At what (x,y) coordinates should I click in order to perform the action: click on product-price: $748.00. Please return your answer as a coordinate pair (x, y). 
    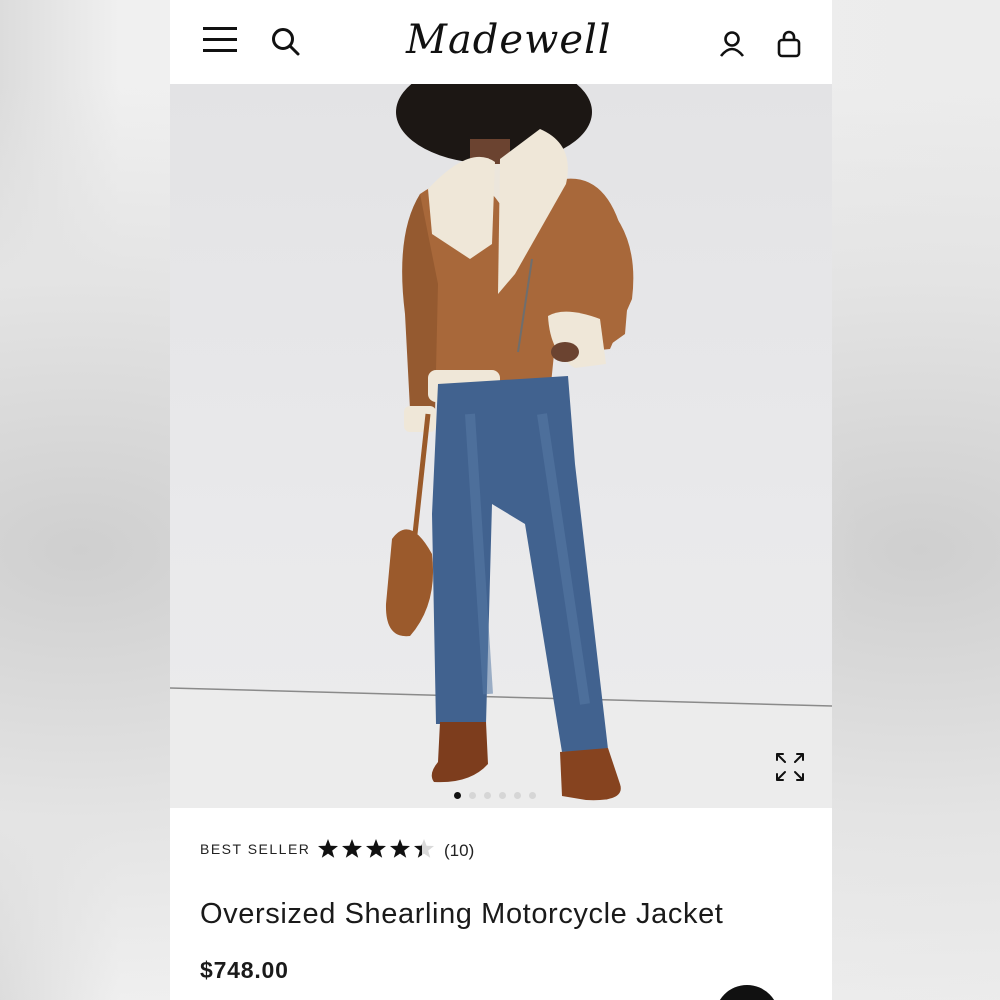
    Looking at the image, I should click on (244, 970).